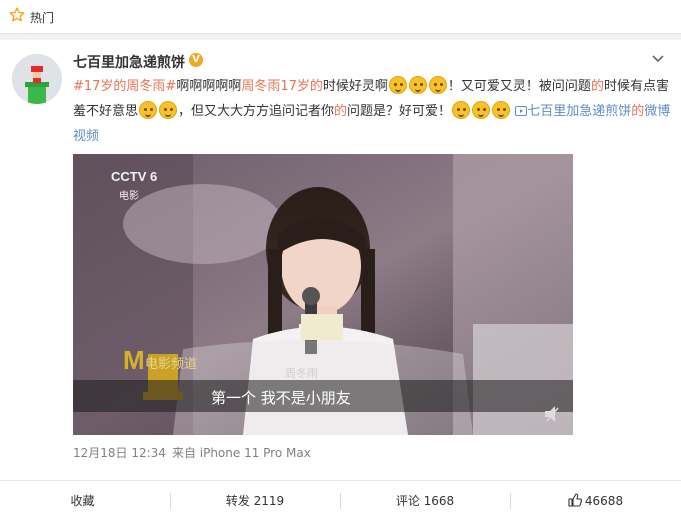 This screenshot has height=520, width=681. Describe the element at coordinates (134, 176) in the screenshot. I see `channel-logo: CCTV 6` at that location.